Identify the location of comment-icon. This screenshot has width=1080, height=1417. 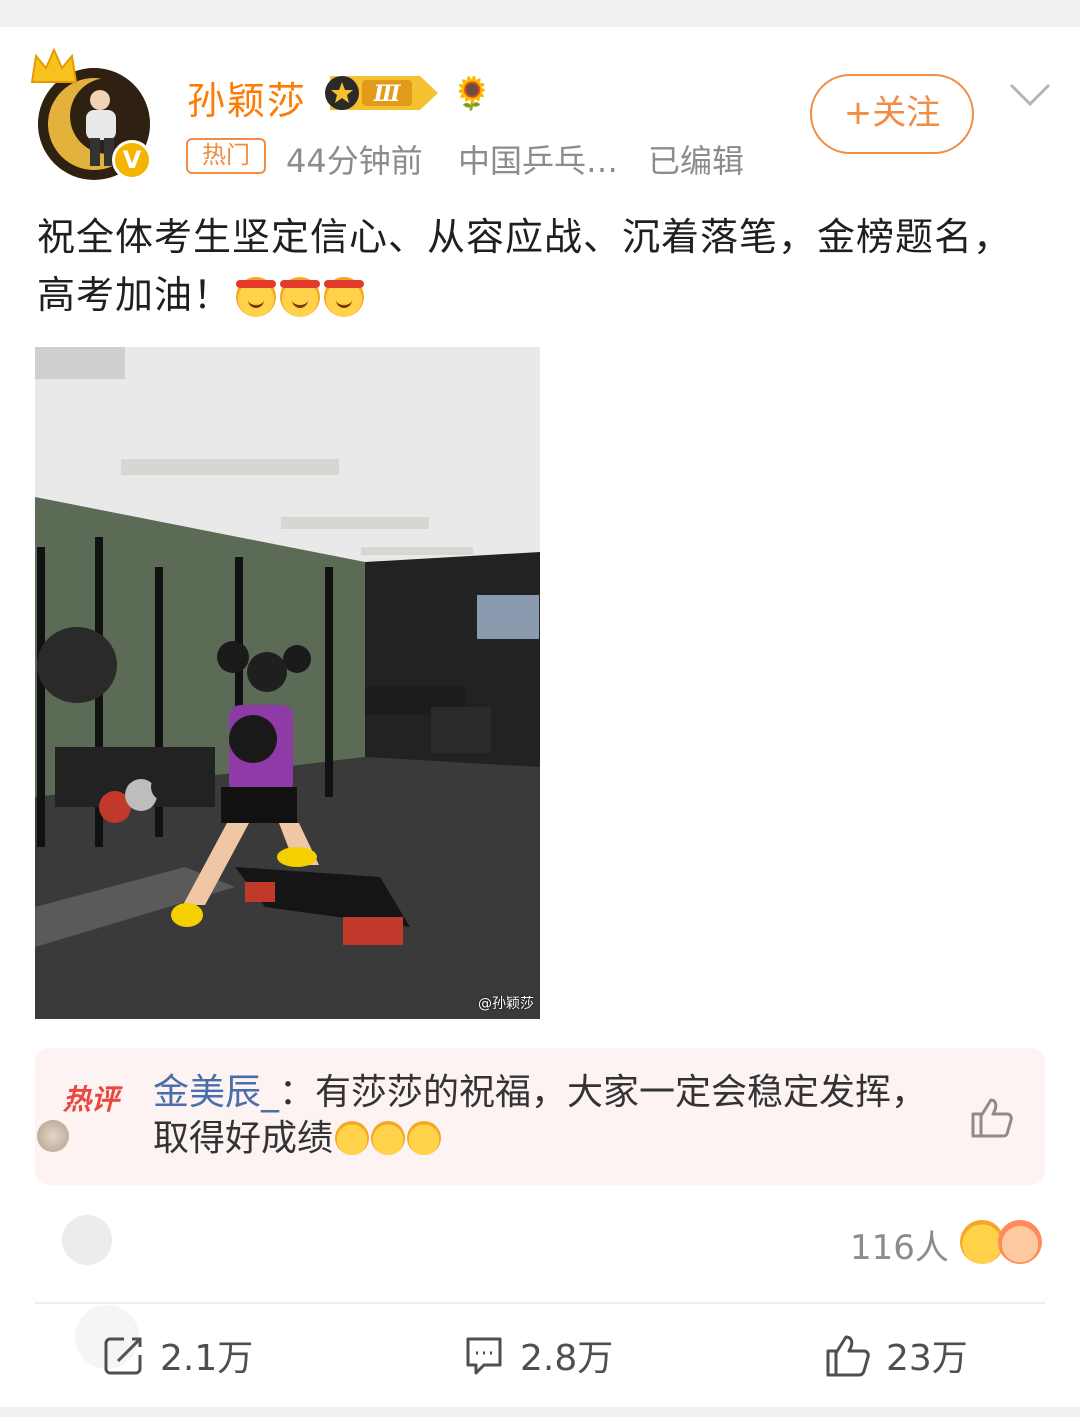
(484, 1356).